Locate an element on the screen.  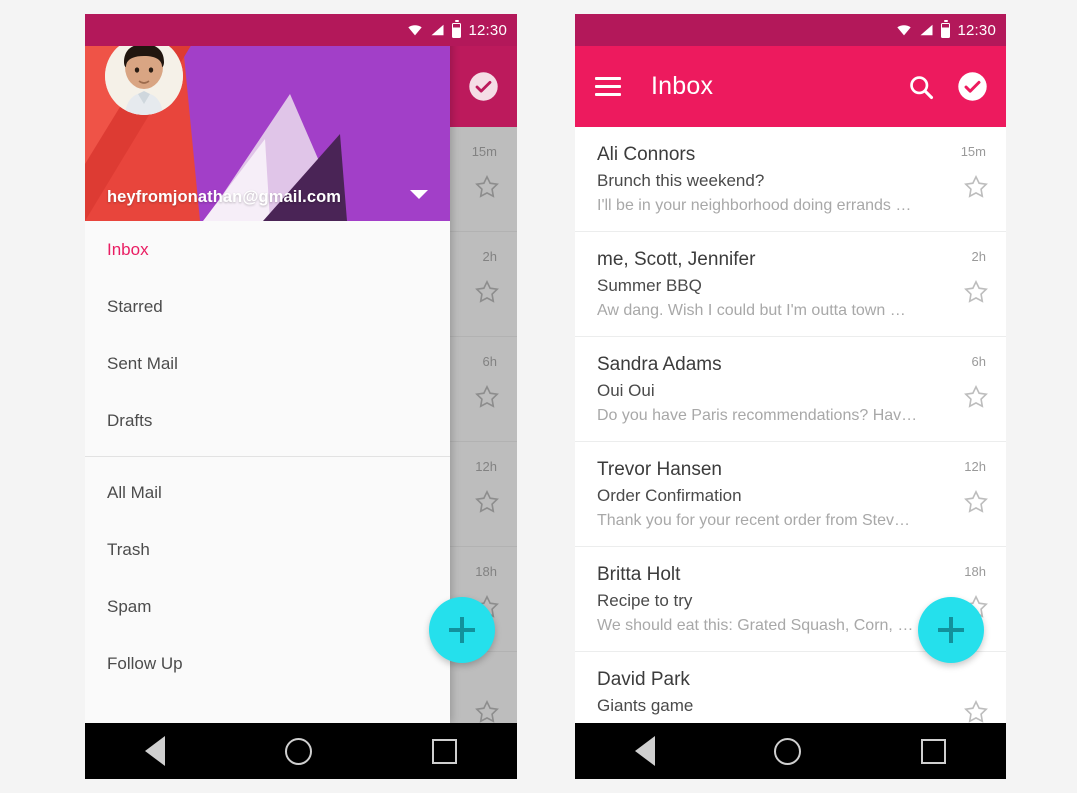
drawer-item-drafts: Drafts is located at coordinates (267, 420).